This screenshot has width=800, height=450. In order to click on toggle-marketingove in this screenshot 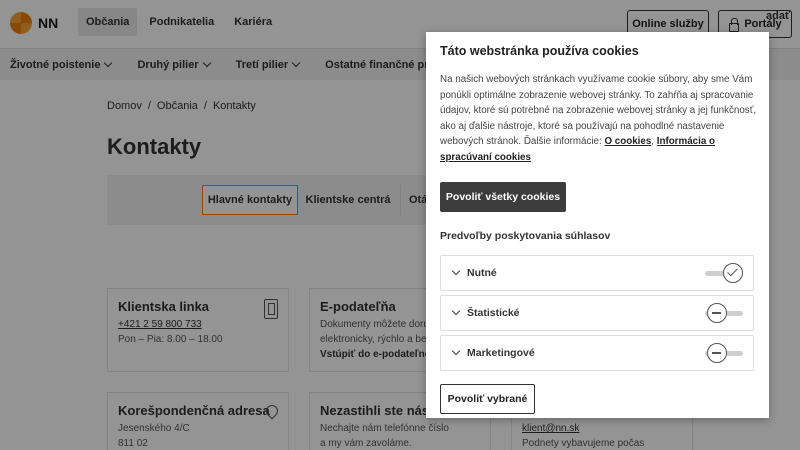, I will do `click(717, 353)`.